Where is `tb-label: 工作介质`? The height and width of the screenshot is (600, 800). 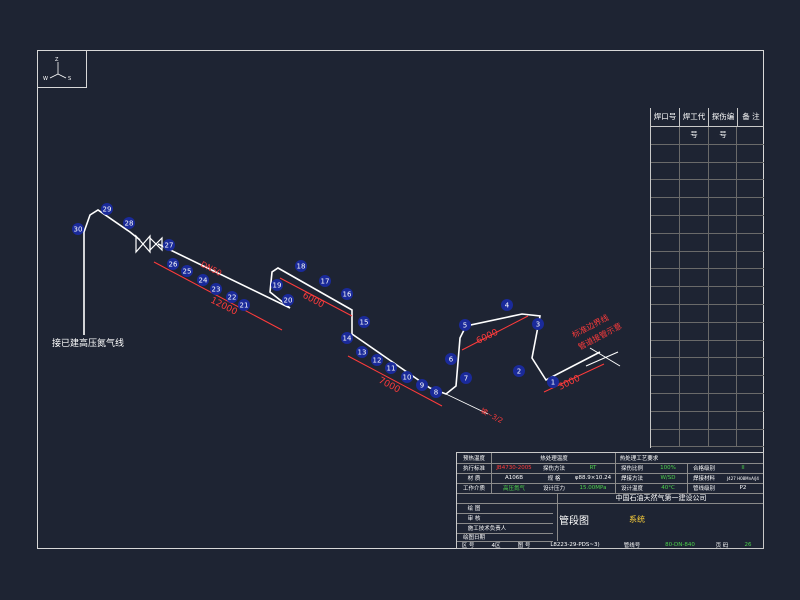 tb-label: 工作介质 is located at coordinates (473, 489).